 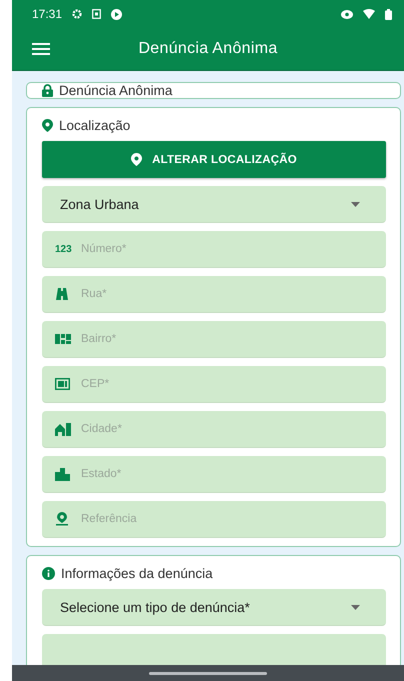 I want to click on battery-icon, so click(x=388, y=14).